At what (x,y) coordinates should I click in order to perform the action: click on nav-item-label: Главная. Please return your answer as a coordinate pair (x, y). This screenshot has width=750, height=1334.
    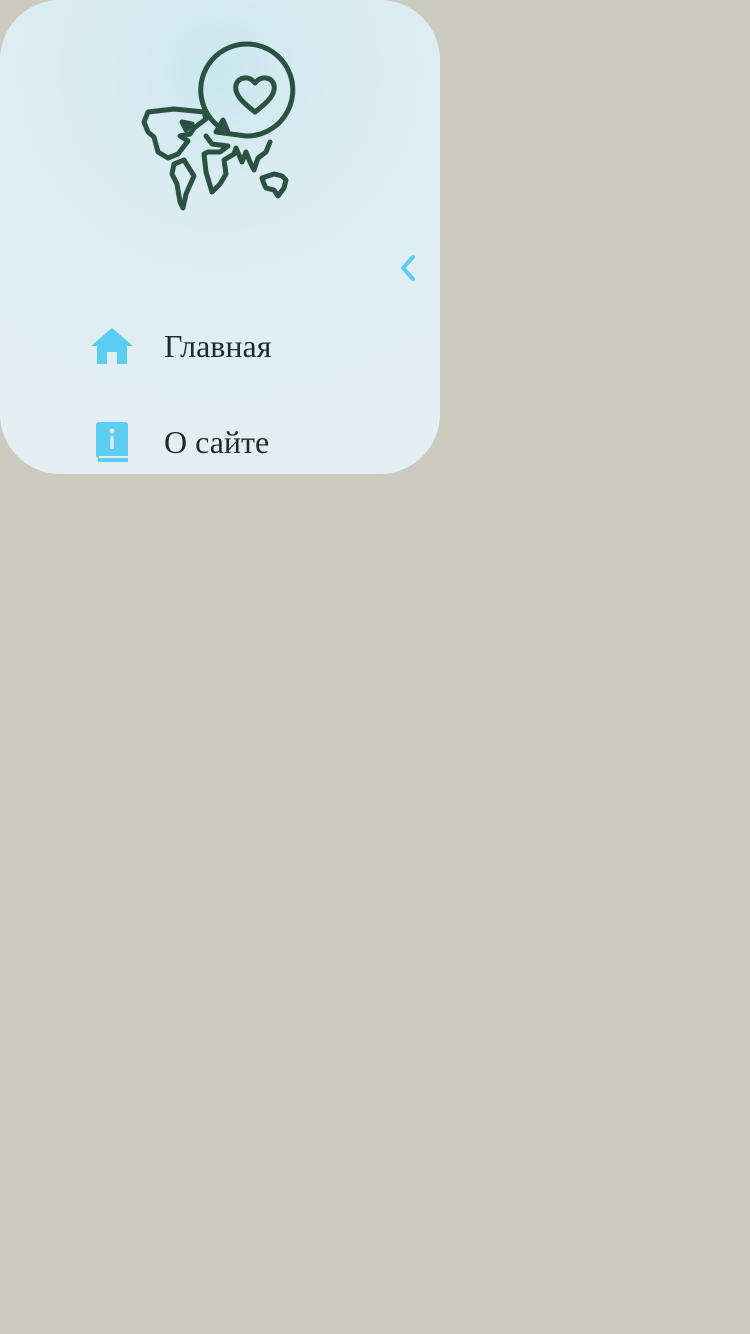
    Looking at the image, I should click on (218, 346).